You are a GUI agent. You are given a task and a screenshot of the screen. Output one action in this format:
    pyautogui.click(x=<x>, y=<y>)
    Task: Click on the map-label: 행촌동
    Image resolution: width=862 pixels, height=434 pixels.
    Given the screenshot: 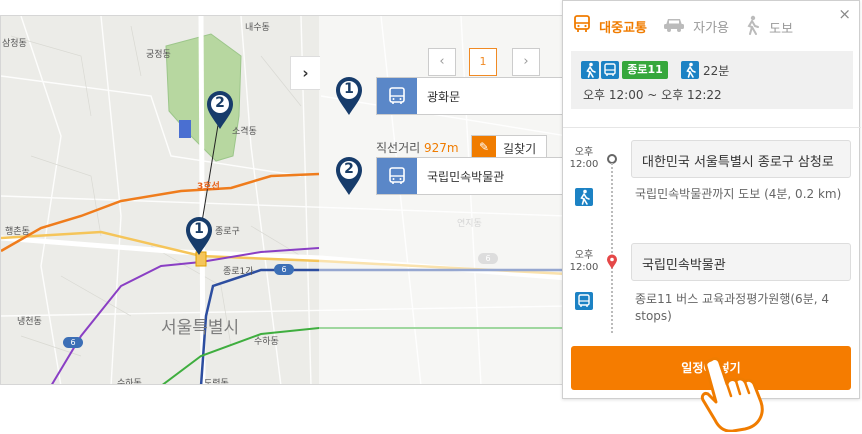 What is the action you would take?
    pyautogui.click(x=17, y=232)
    